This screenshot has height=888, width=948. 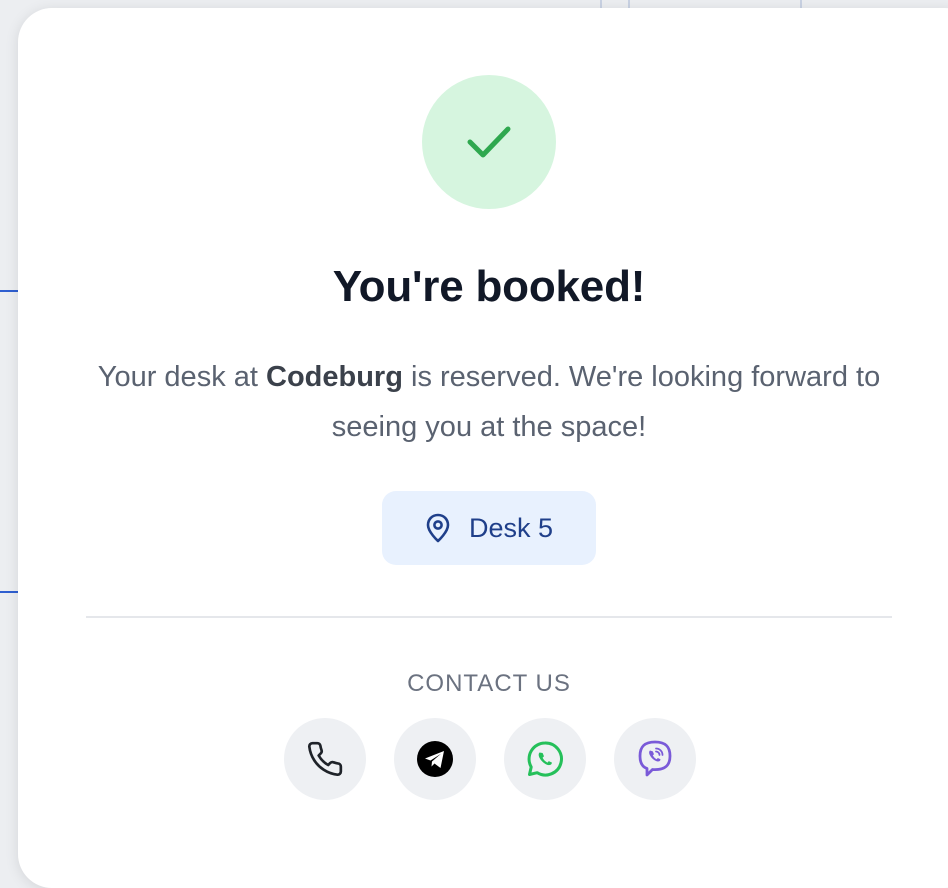 I want to click on checkmark-icon, so click(x=489, y=142).